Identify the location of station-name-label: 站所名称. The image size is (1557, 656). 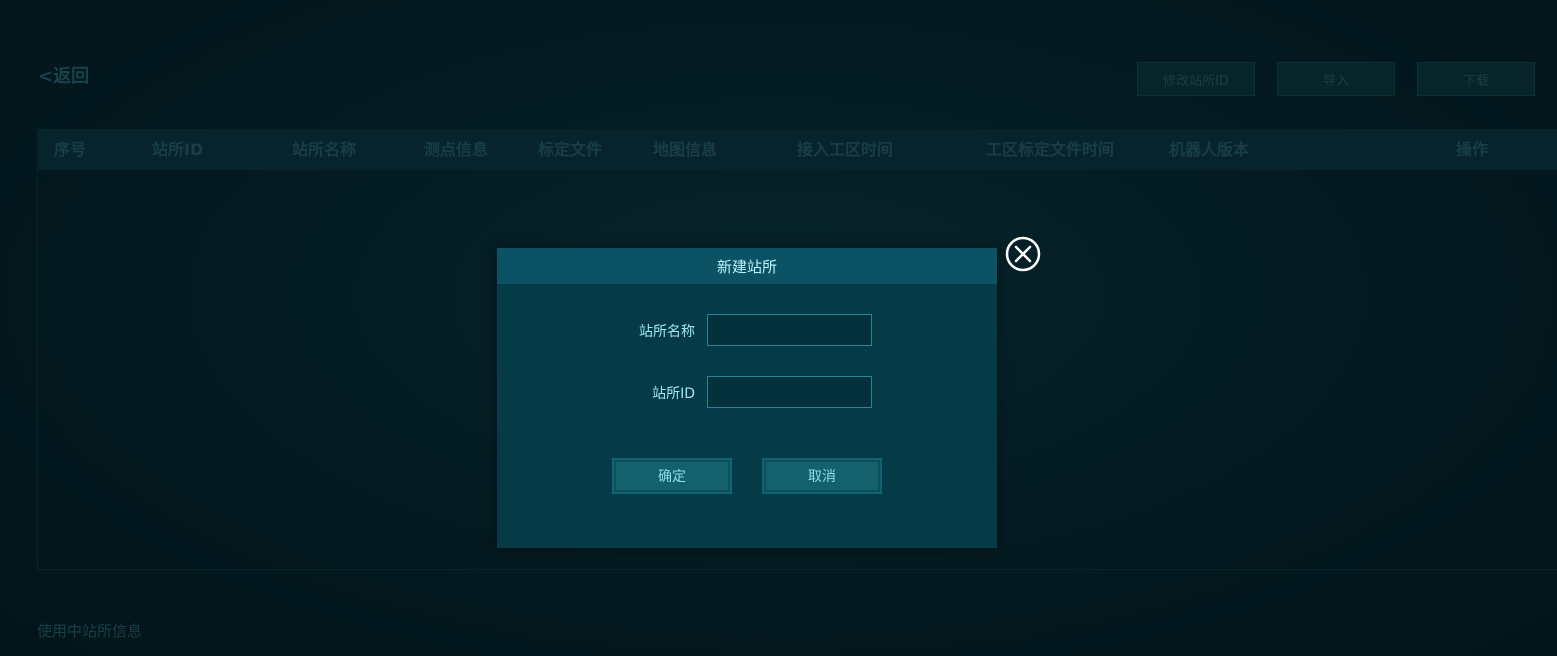
(667, 332).